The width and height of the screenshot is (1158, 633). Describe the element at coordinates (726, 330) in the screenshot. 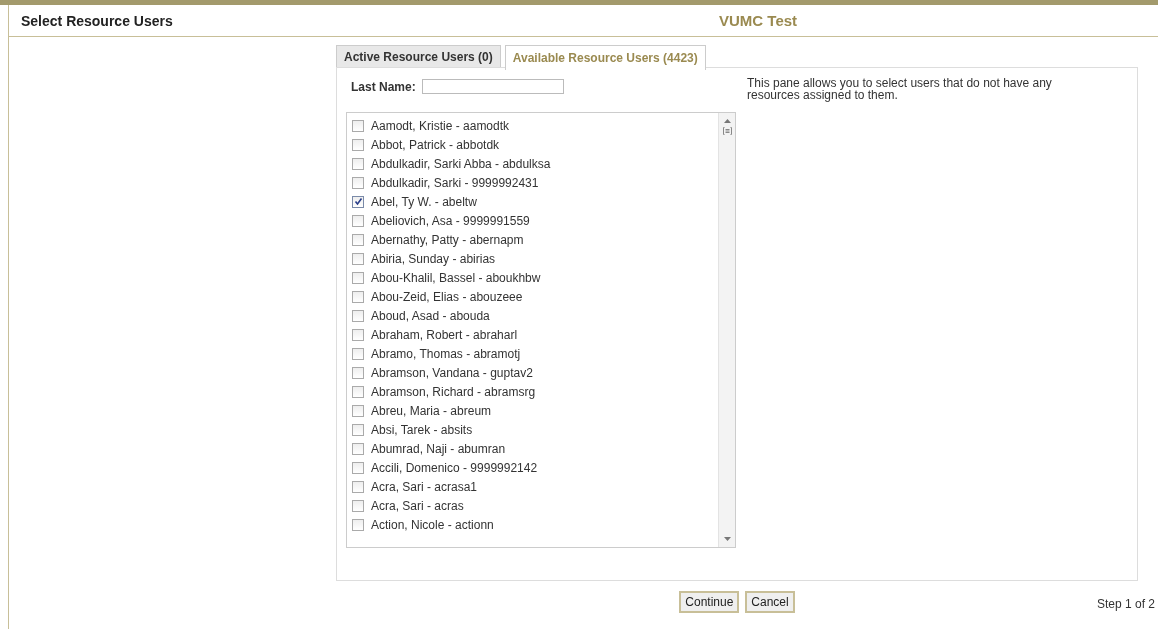

I see `scrollbar` at that location.